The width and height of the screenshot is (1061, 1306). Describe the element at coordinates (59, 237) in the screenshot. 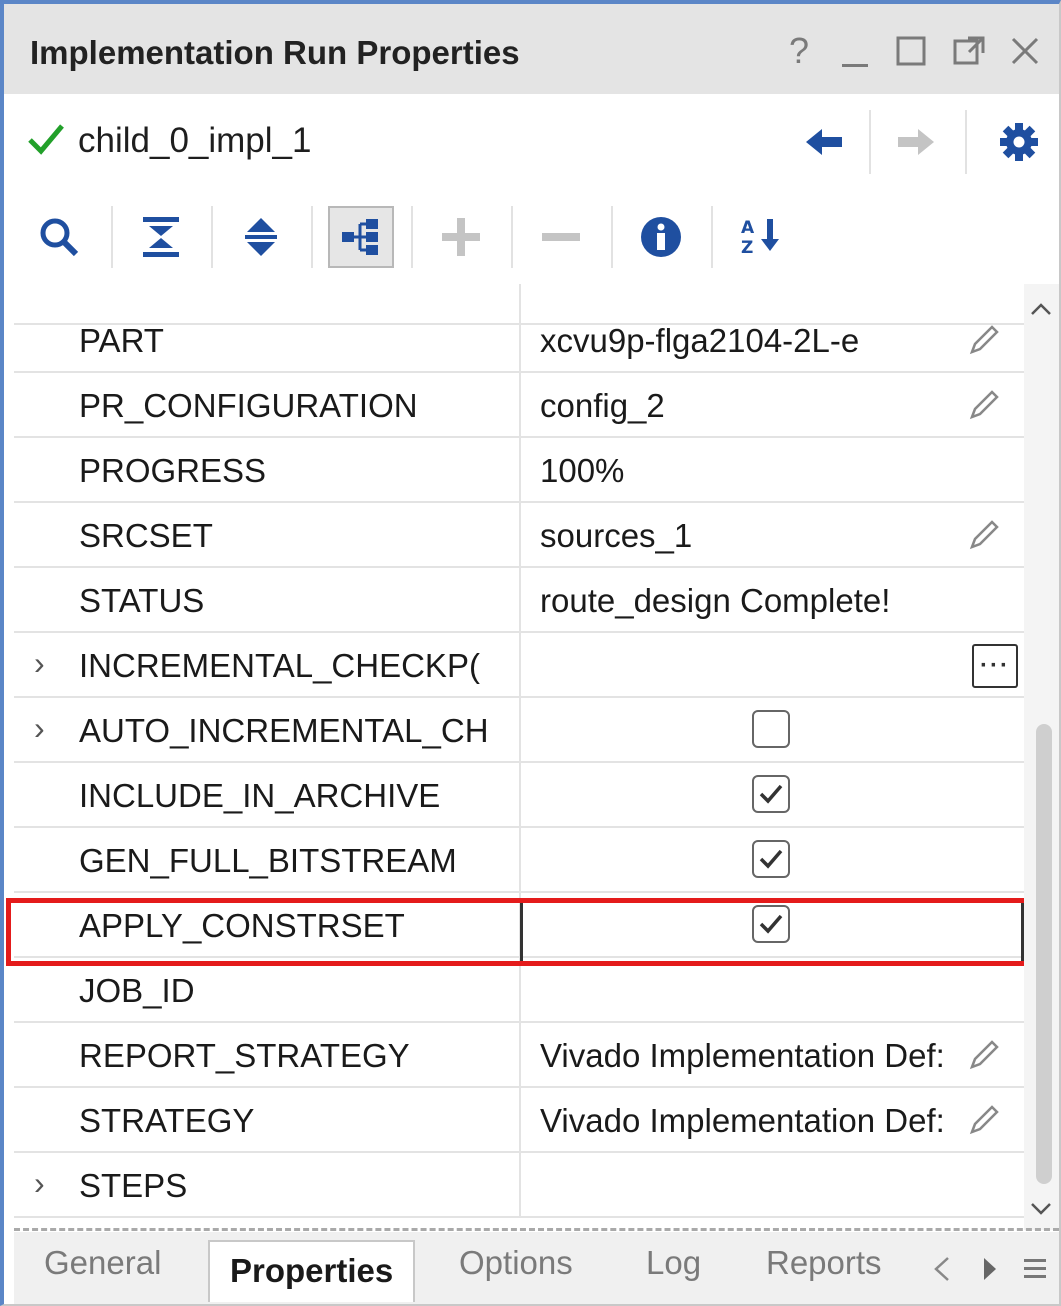

I see `search-button` at that location.